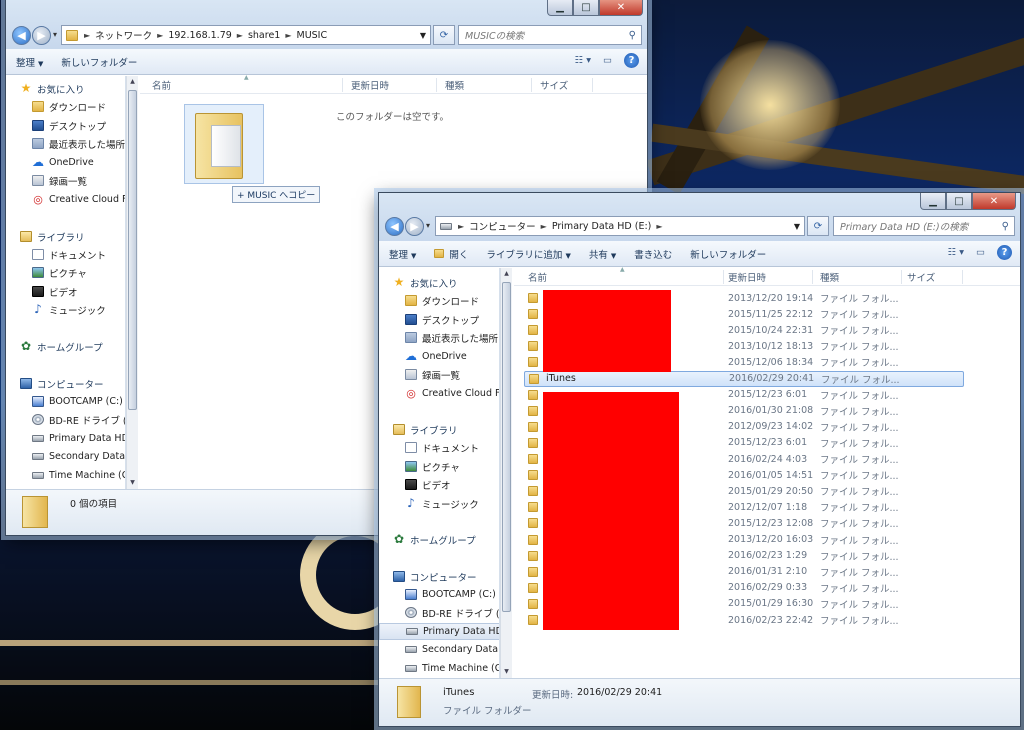  I want to click on breadcrumb-network: ネットワーク, so click(123, 35).